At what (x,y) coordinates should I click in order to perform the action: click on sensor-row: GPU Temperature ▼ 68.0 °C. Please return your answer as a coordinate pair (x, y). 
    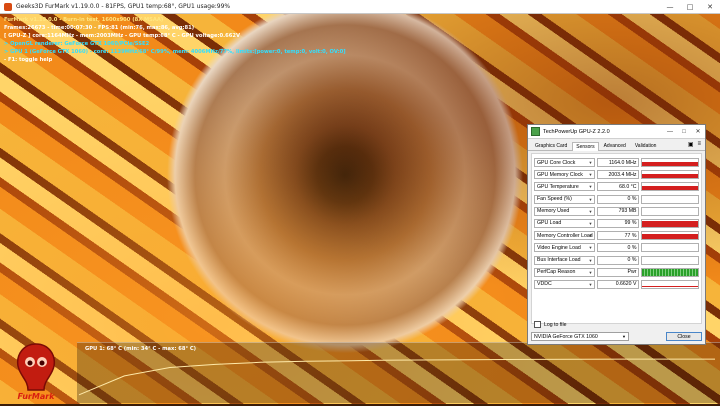
    Looking at the image, I should click on (617, 186).